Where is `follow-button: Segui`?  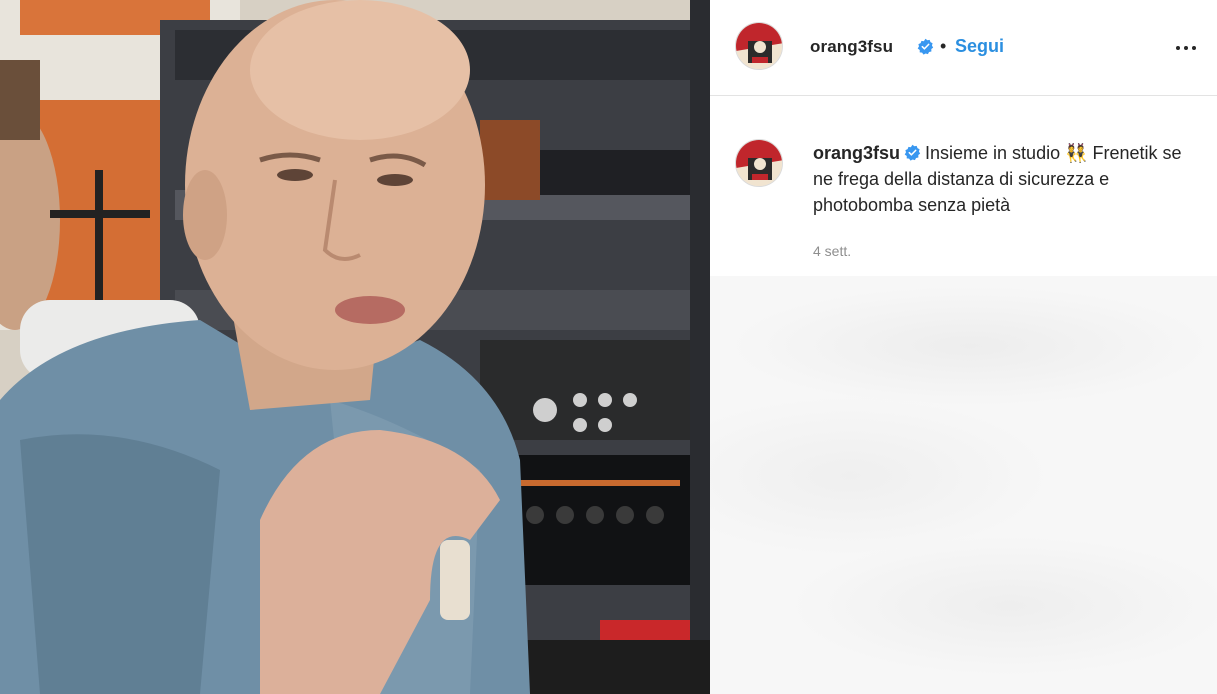
follow-button: Segui is located at coordinates (979, 46).